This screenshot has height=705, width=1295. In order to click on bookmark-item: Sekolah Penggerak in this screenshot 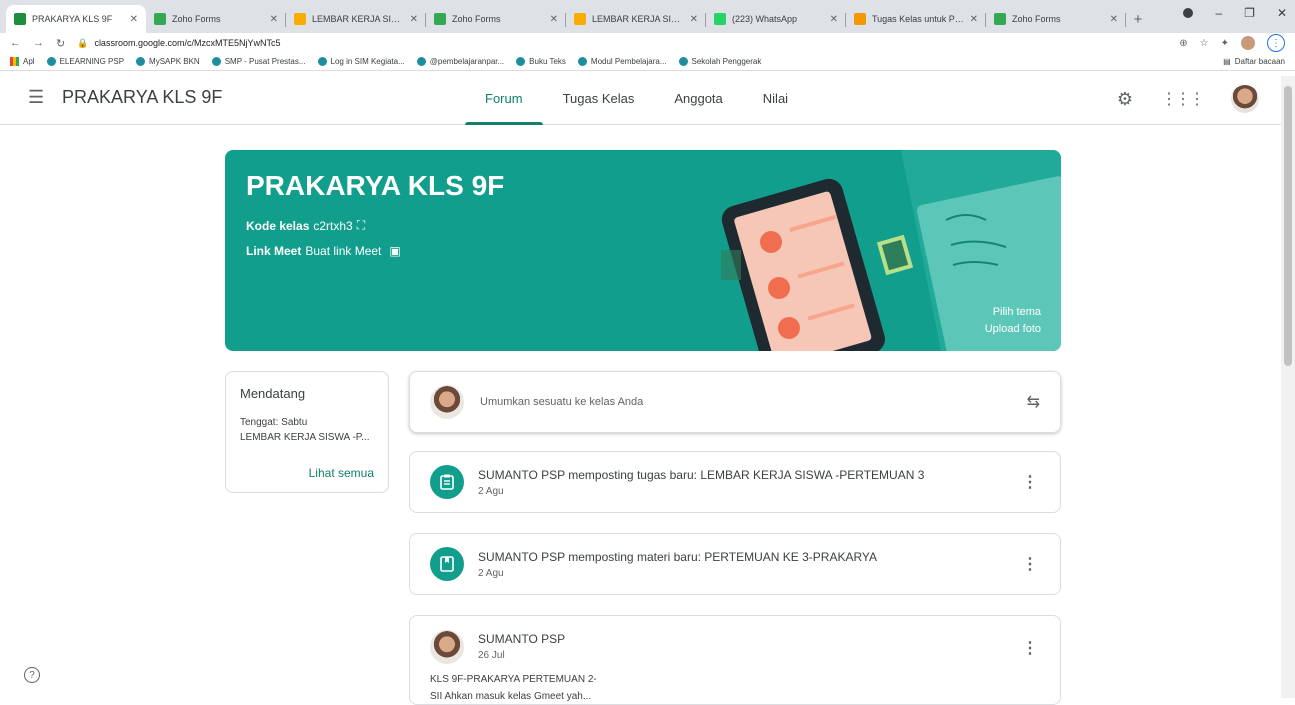, I will do `click(719, 61)`.